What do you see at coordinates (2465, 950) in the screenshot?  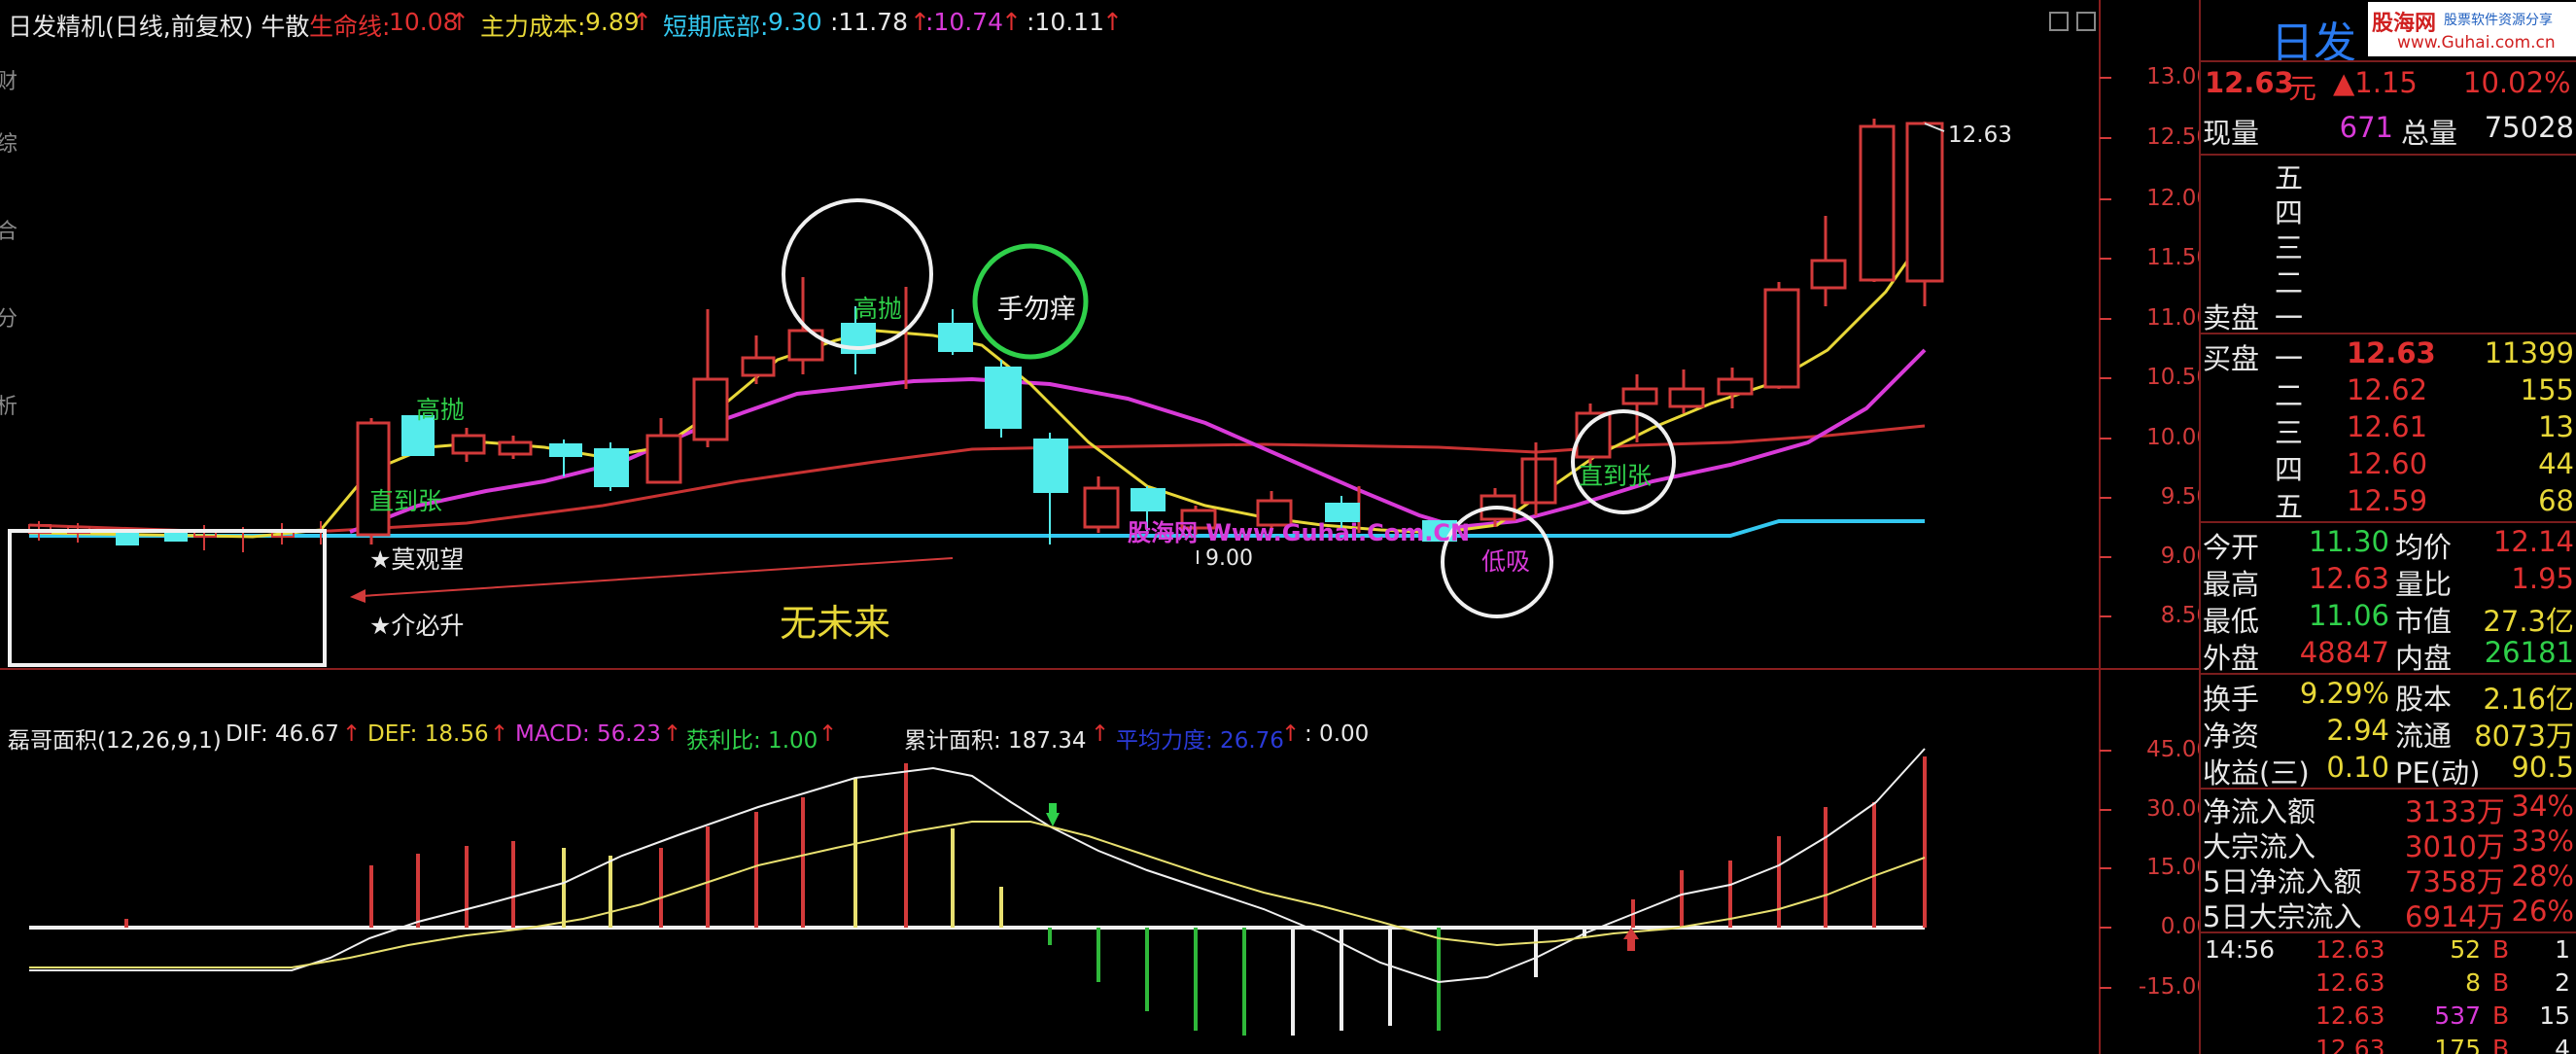 I see `tick-vol: 52` at bounding box center [2465, 950].